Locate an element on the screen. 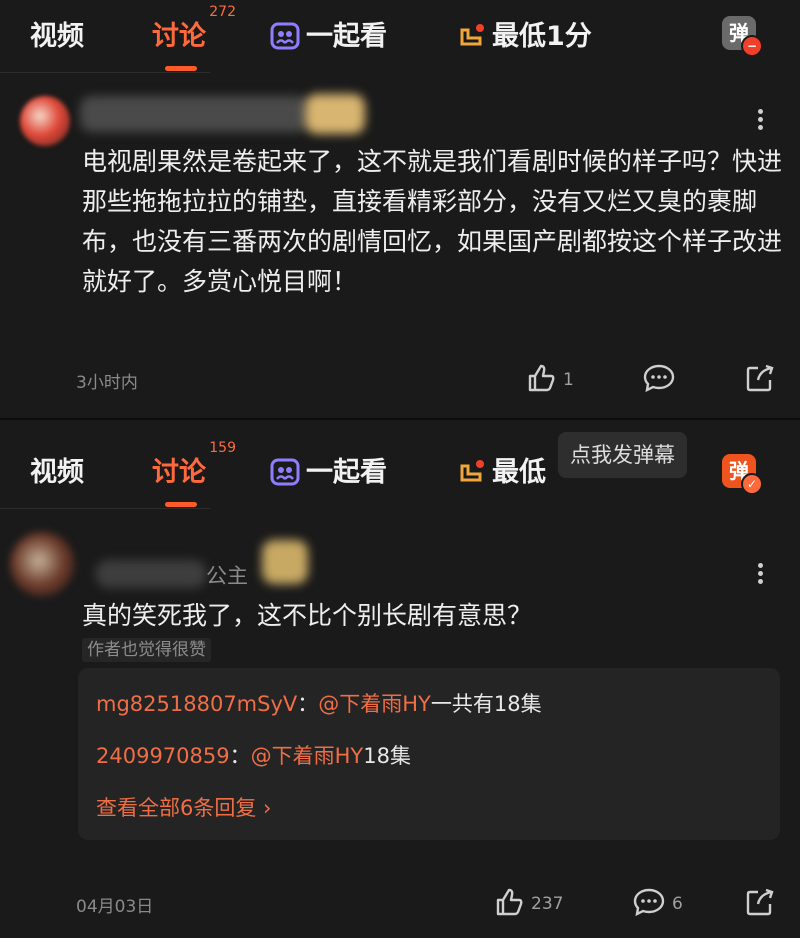  reply-button: 6 is located at coordinates (657, 904).